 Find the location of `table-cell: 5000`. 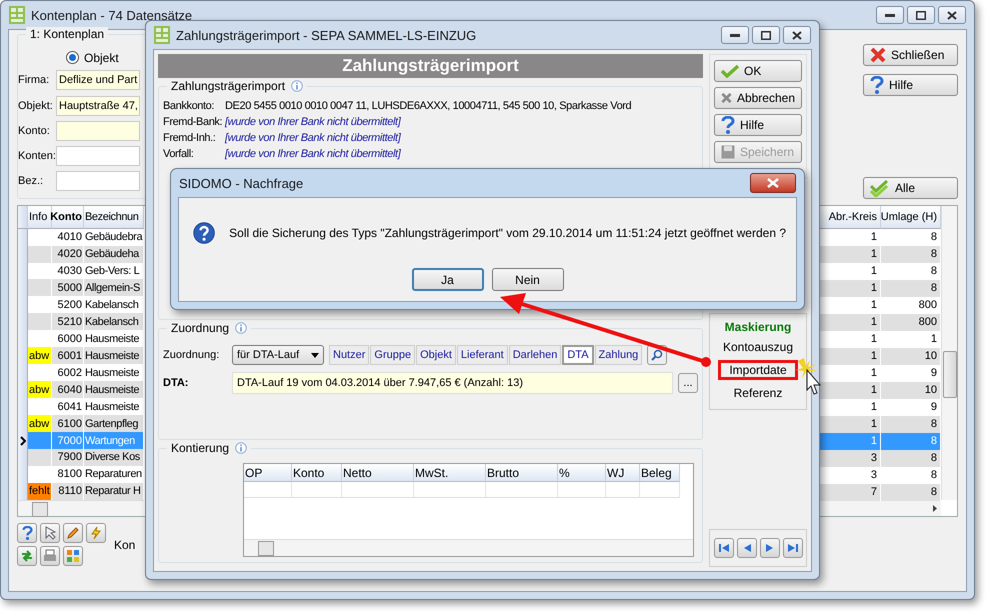

table-cell: 5000 is located at coordinates (68, 287).